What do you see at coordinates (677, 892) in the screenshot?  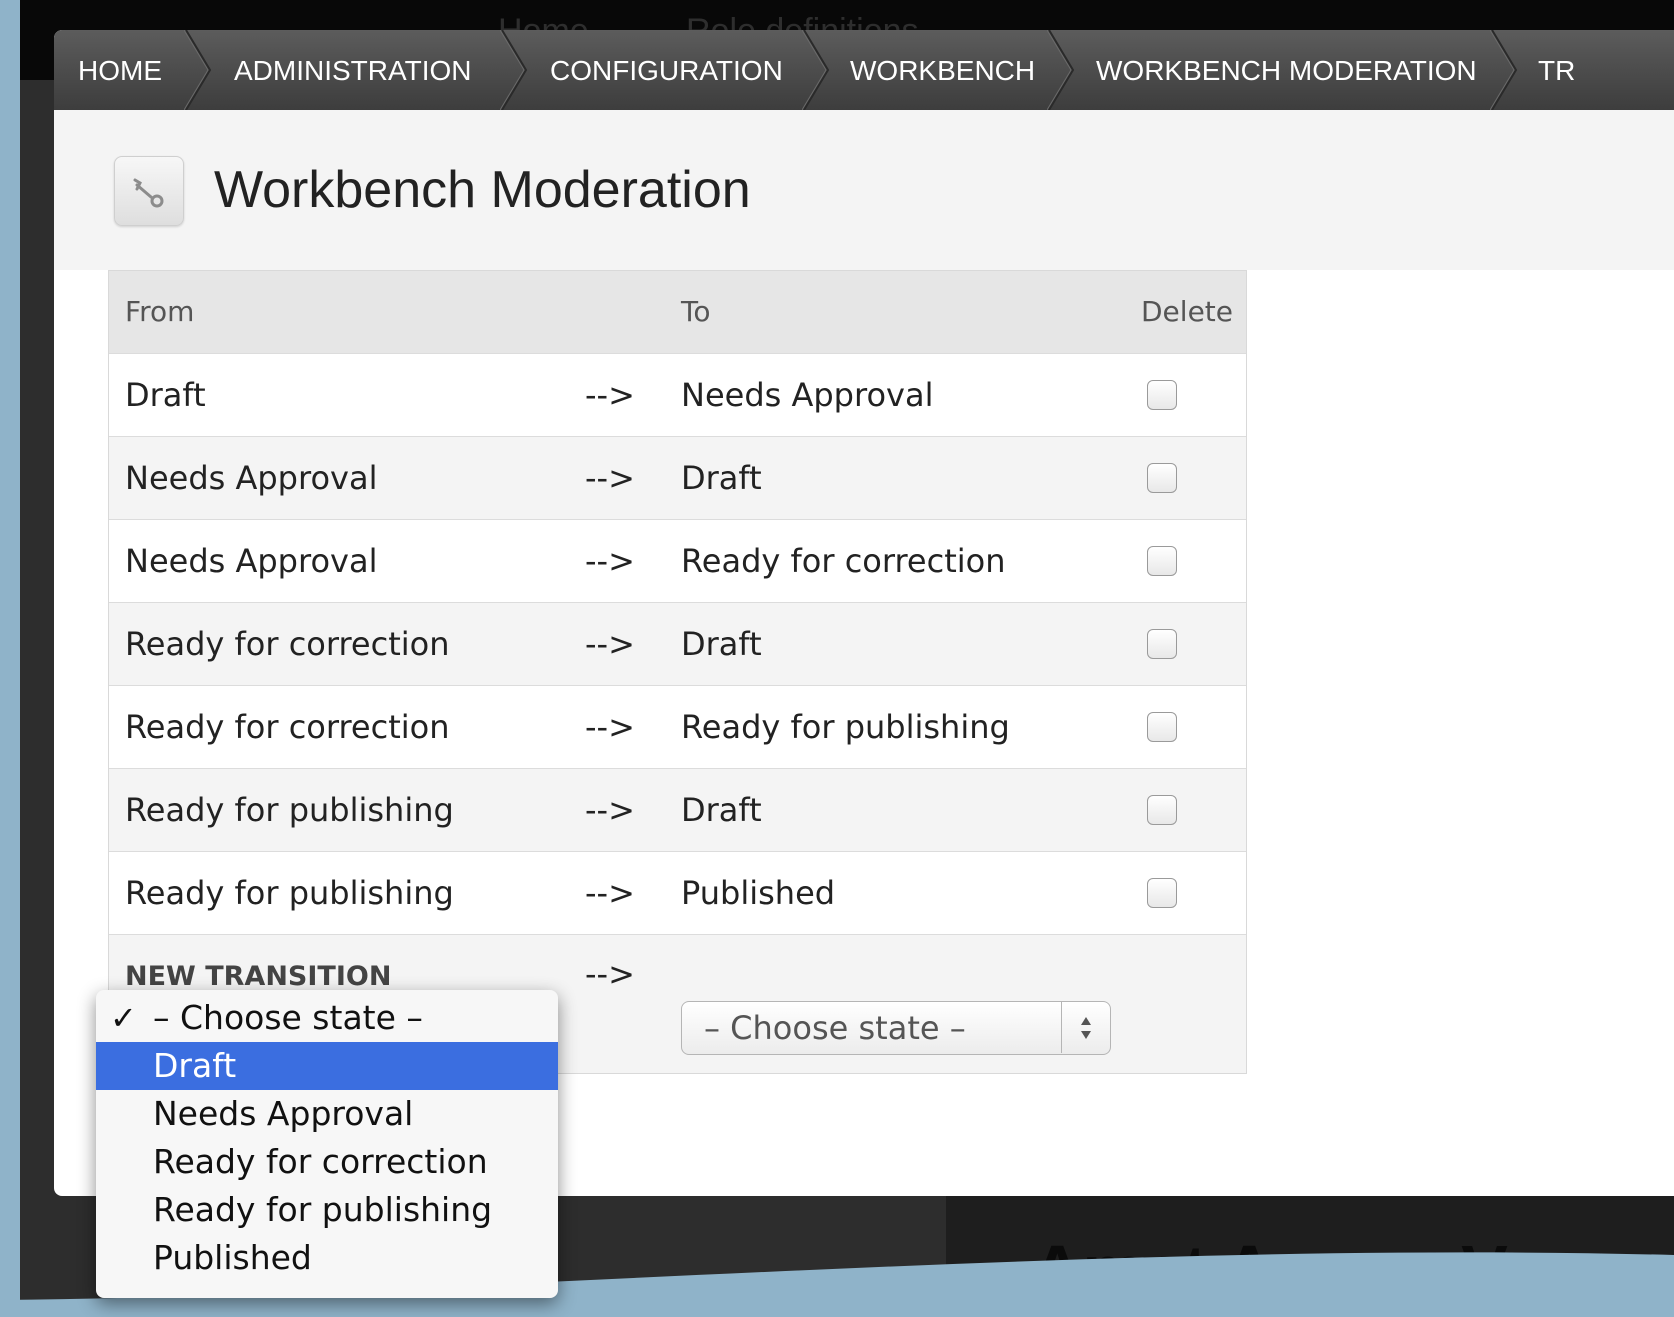 I see `table-row: Ready for publishing --> Published` at bounding box center [677, 892].